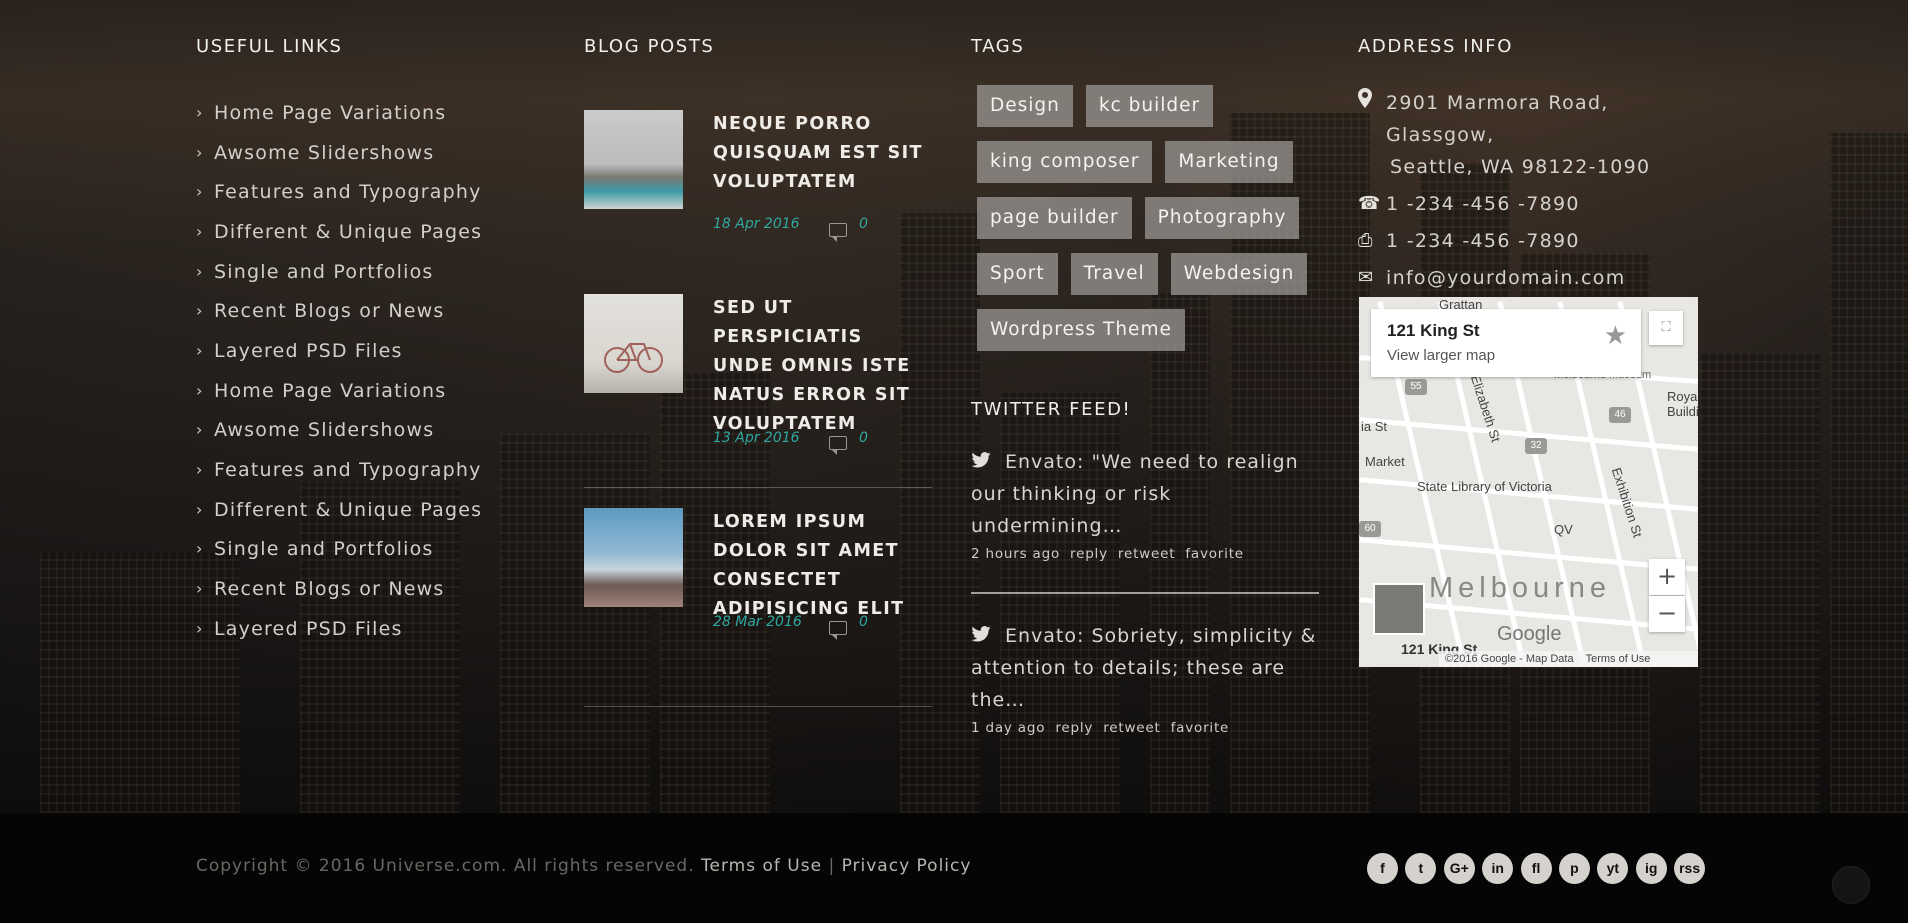 The image size is (1908, 923). What do you see at coordinates (1222, 218) in the screenshot?
I see `tag-photography: Photography` at bounding box center [1222, 218].